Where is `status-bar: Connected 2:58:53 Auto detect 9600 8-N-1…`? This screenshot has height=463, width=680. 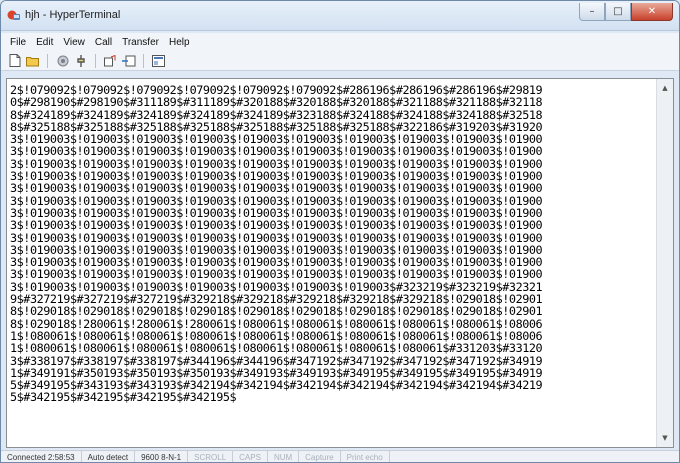 status-bar: Connected 2:58:53 Auto detect 9600 8-N-1… is located at coordinates (340, 456).